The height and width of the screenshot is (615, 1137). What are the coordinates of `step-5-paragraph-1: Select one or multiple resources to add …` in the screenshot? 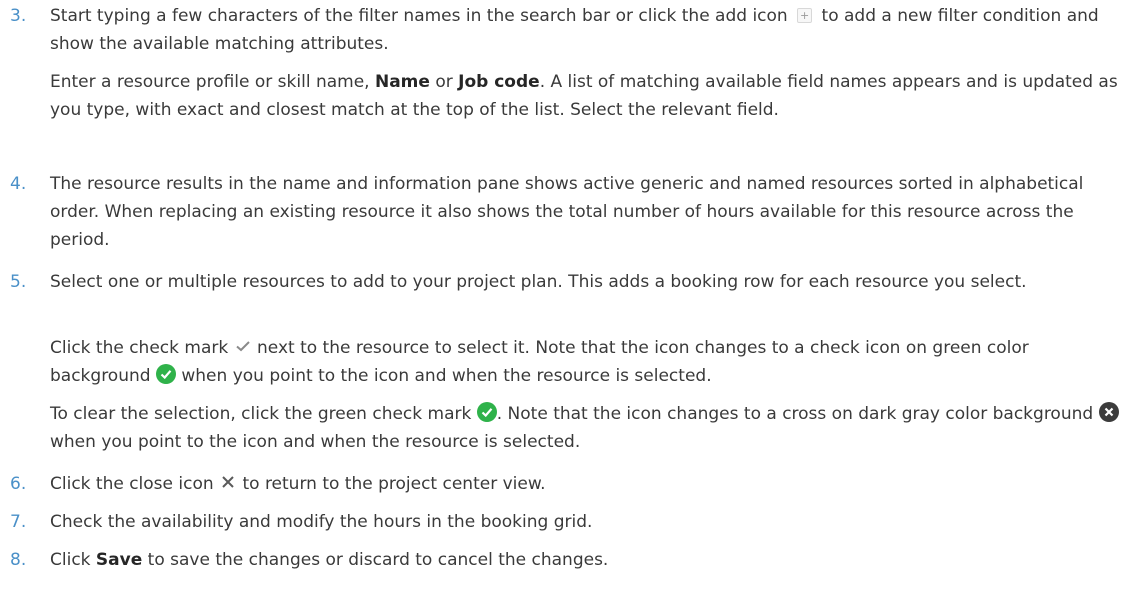 It's located at (538, 282).